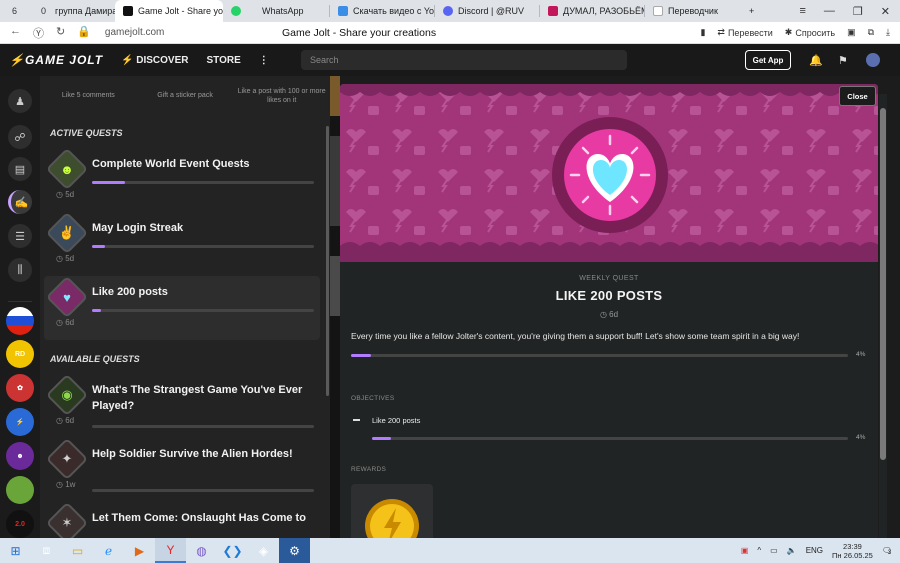 This screenshot has height=563, width=900. I want to click on url-field: gamejolt.com, so click(134, 32).